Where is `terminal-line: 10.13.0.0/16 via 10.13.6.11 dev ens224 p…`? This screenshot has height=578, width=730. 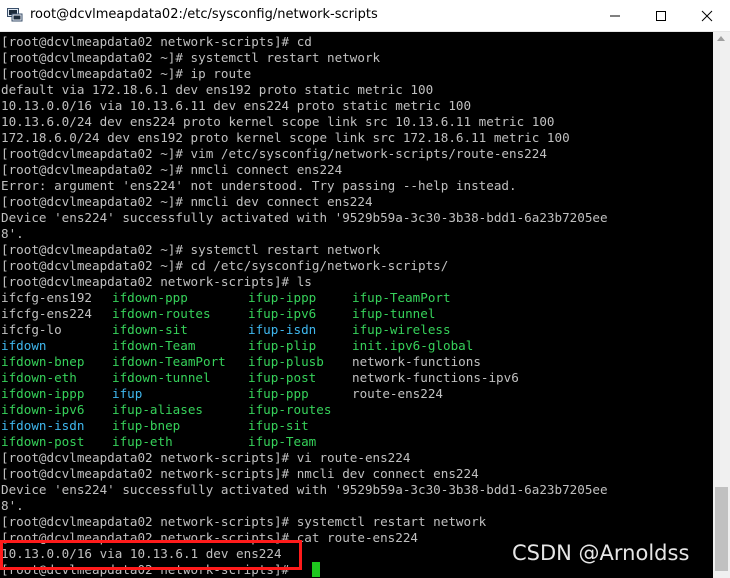 terminal-line: 10.13.0.0/16 via 10.13.6.11 dev ens224 p… is located at coordinates (236, 105).